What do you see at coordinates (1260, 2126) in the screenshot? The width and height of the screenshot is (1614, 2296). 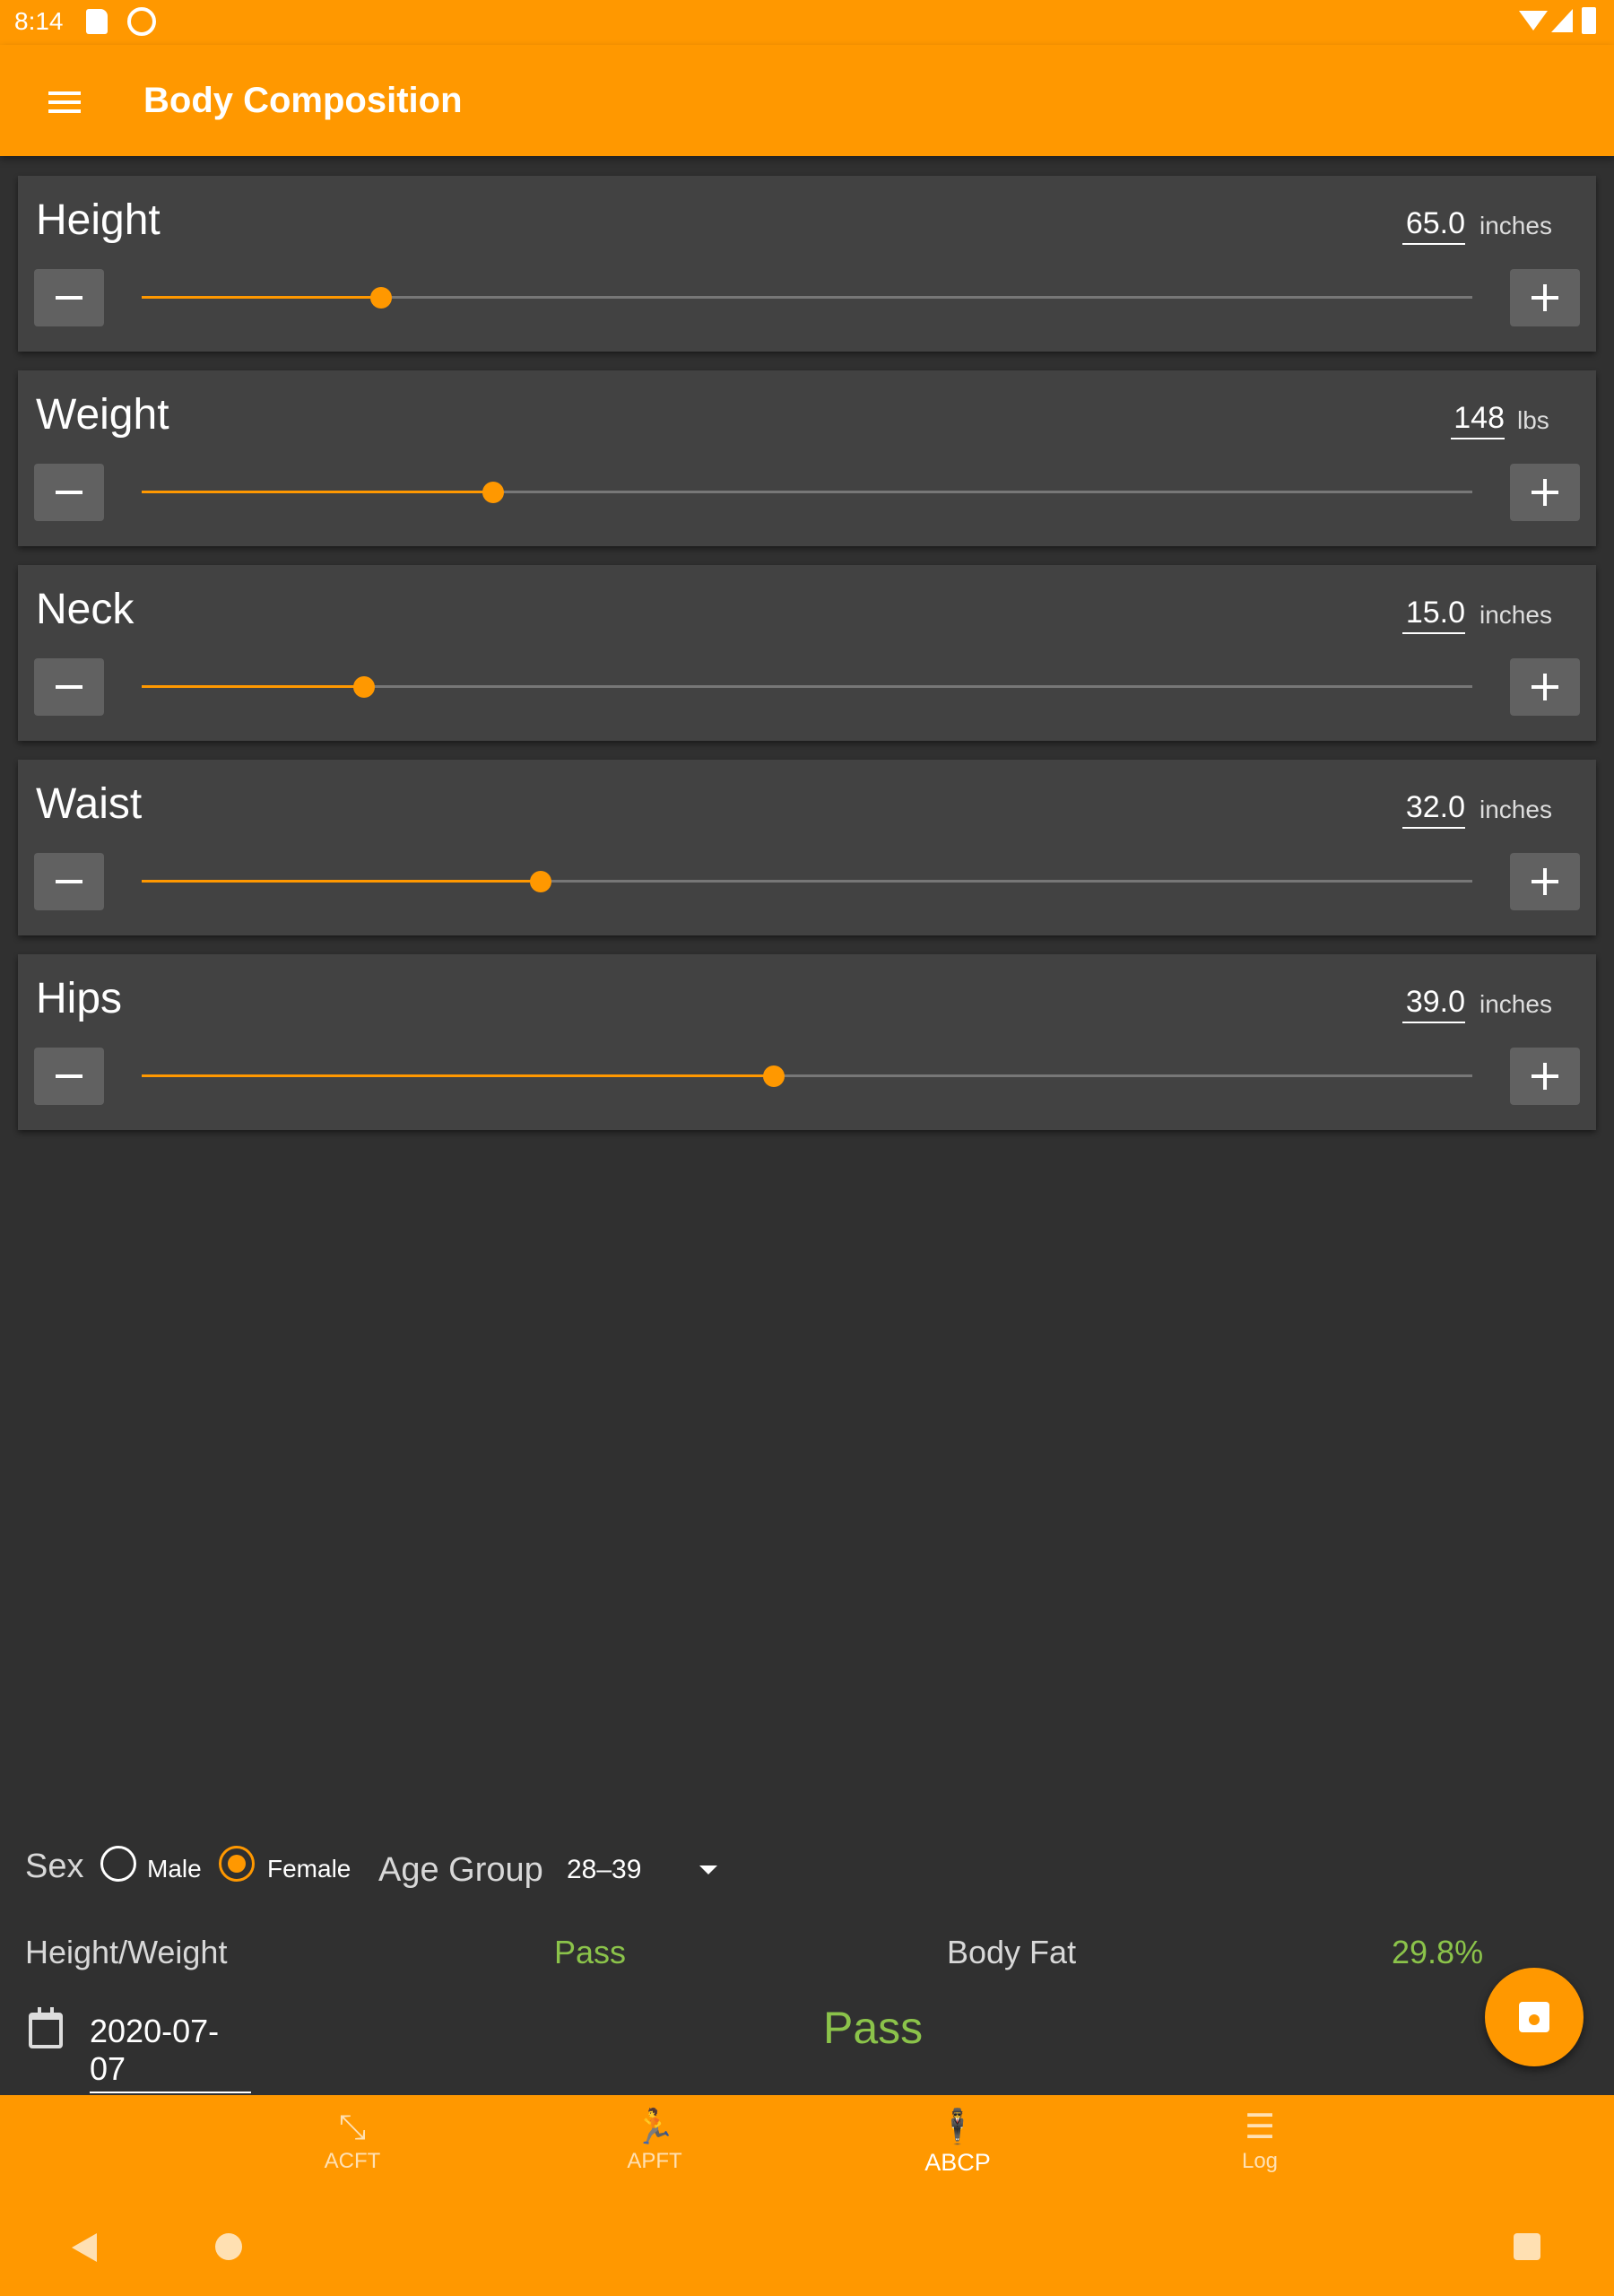 I see `log-icon: ☰` at bounding box center [1260, 2126].